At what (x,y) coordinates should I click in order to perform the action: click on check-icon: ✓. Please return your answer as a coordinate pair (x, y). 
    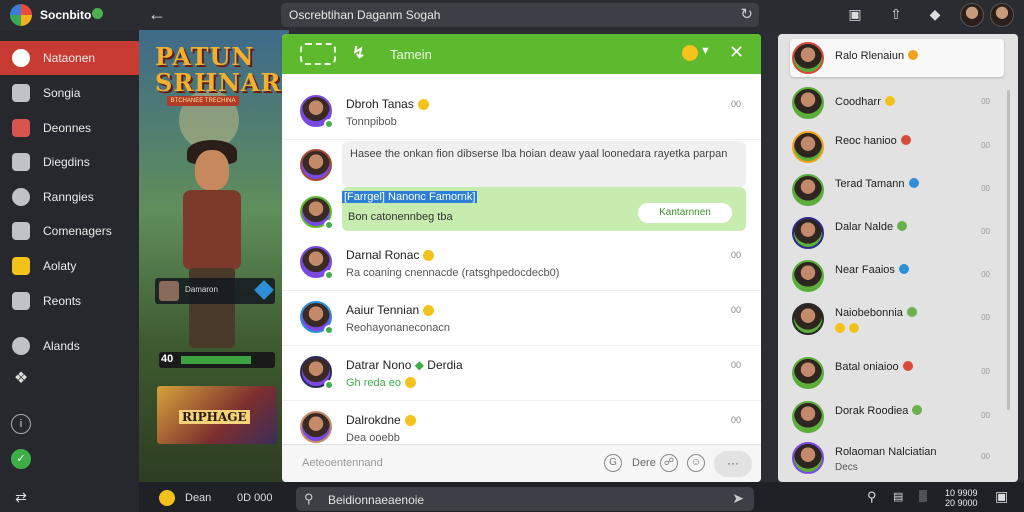
    Looking at the image, I should click on (21, 459).